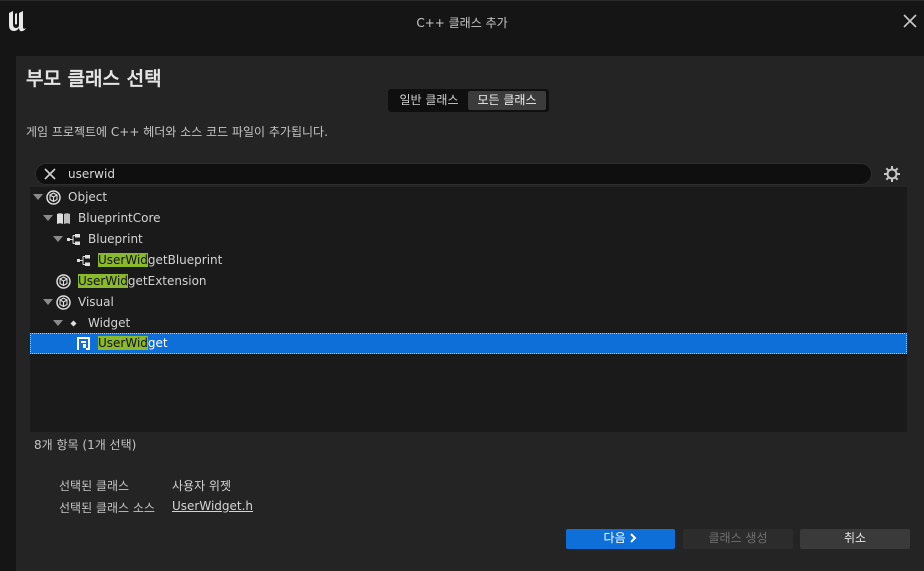 Image resolution: width=924 pixels, height=571 pixels. I want to click on title-bar: C++ 클래스 추가, so click(462, 22).